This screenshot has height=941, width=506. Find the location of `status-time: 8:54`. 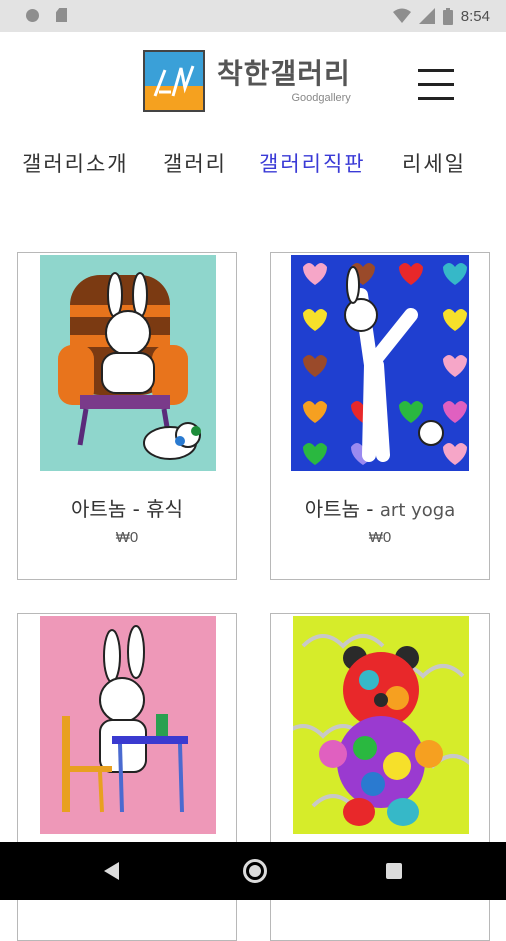

status-time: 8:54 is located at coordinates (475, 16).